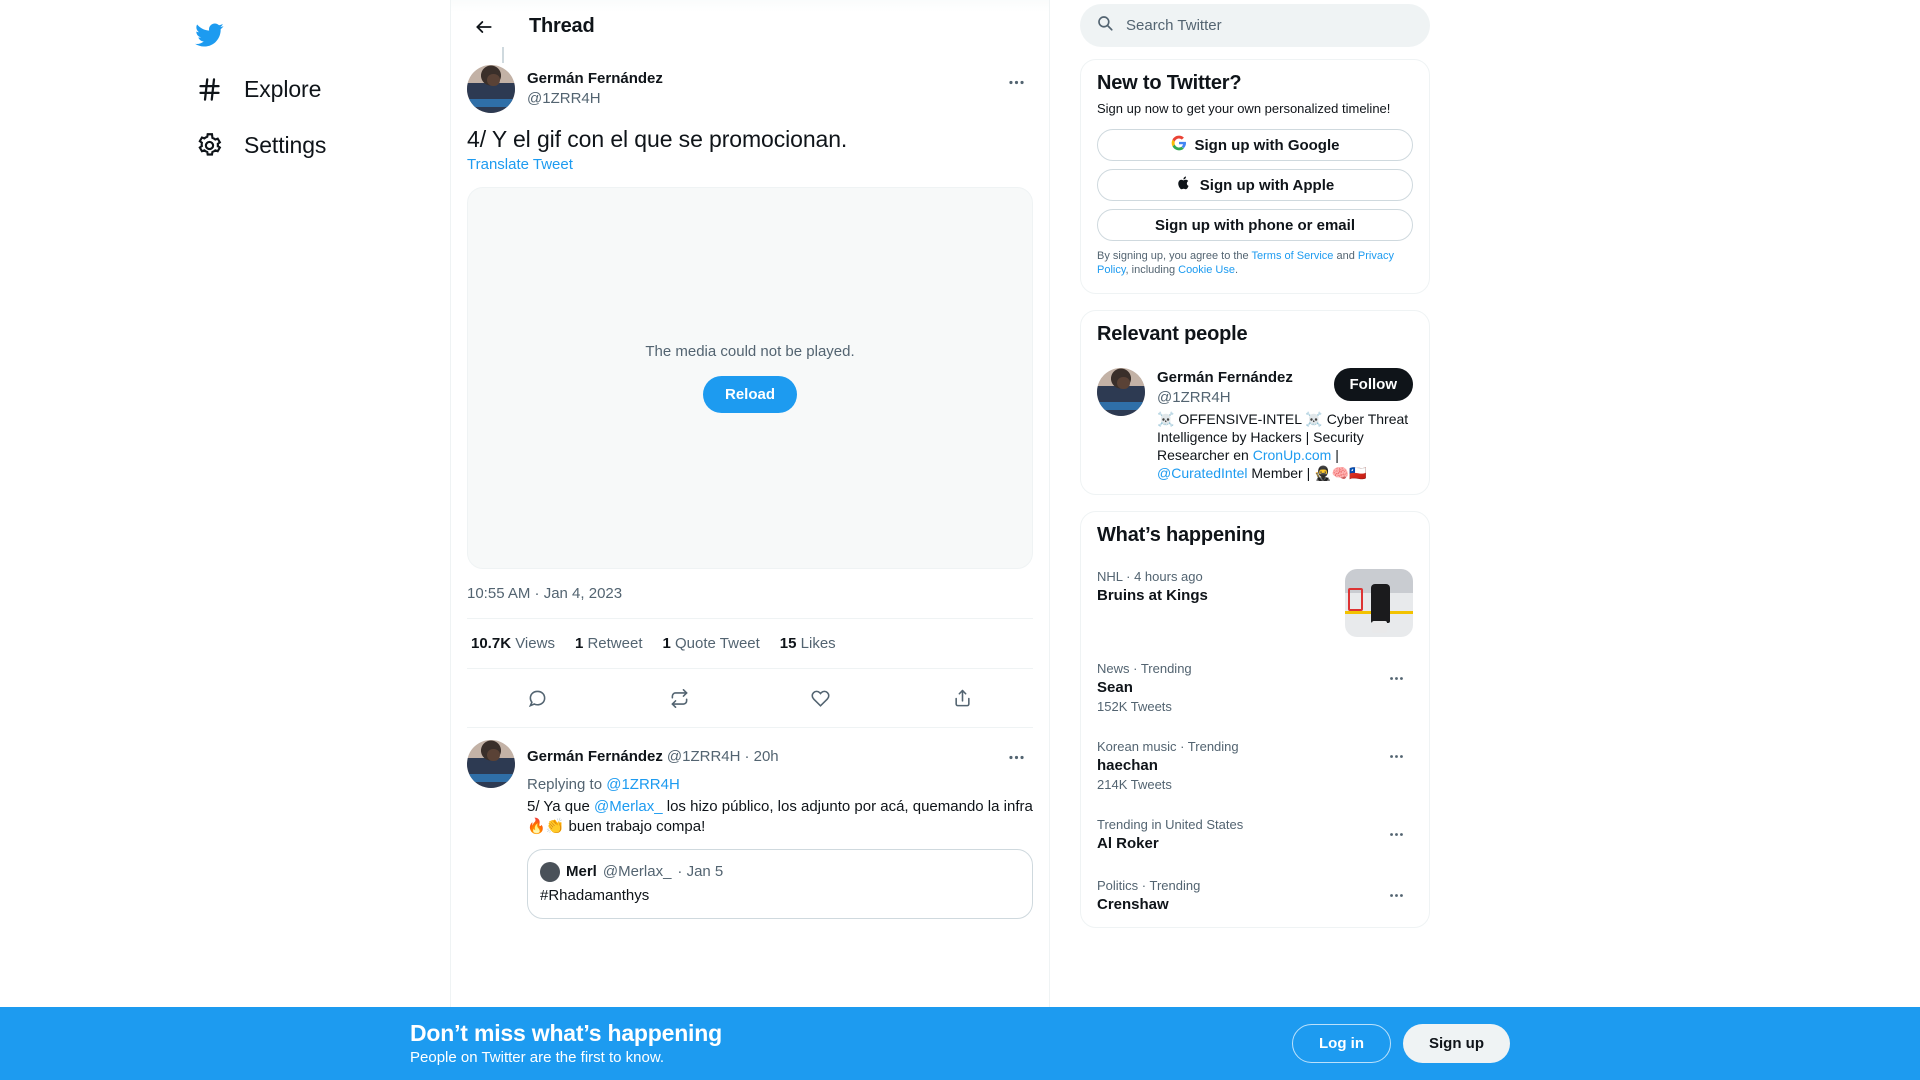 The height and width of the screenshot is (1080, 1920). Describe the element at coordinates (750, 165) in the screenshot. I see `translate-tweet-link: Translate Tweet` at that location.